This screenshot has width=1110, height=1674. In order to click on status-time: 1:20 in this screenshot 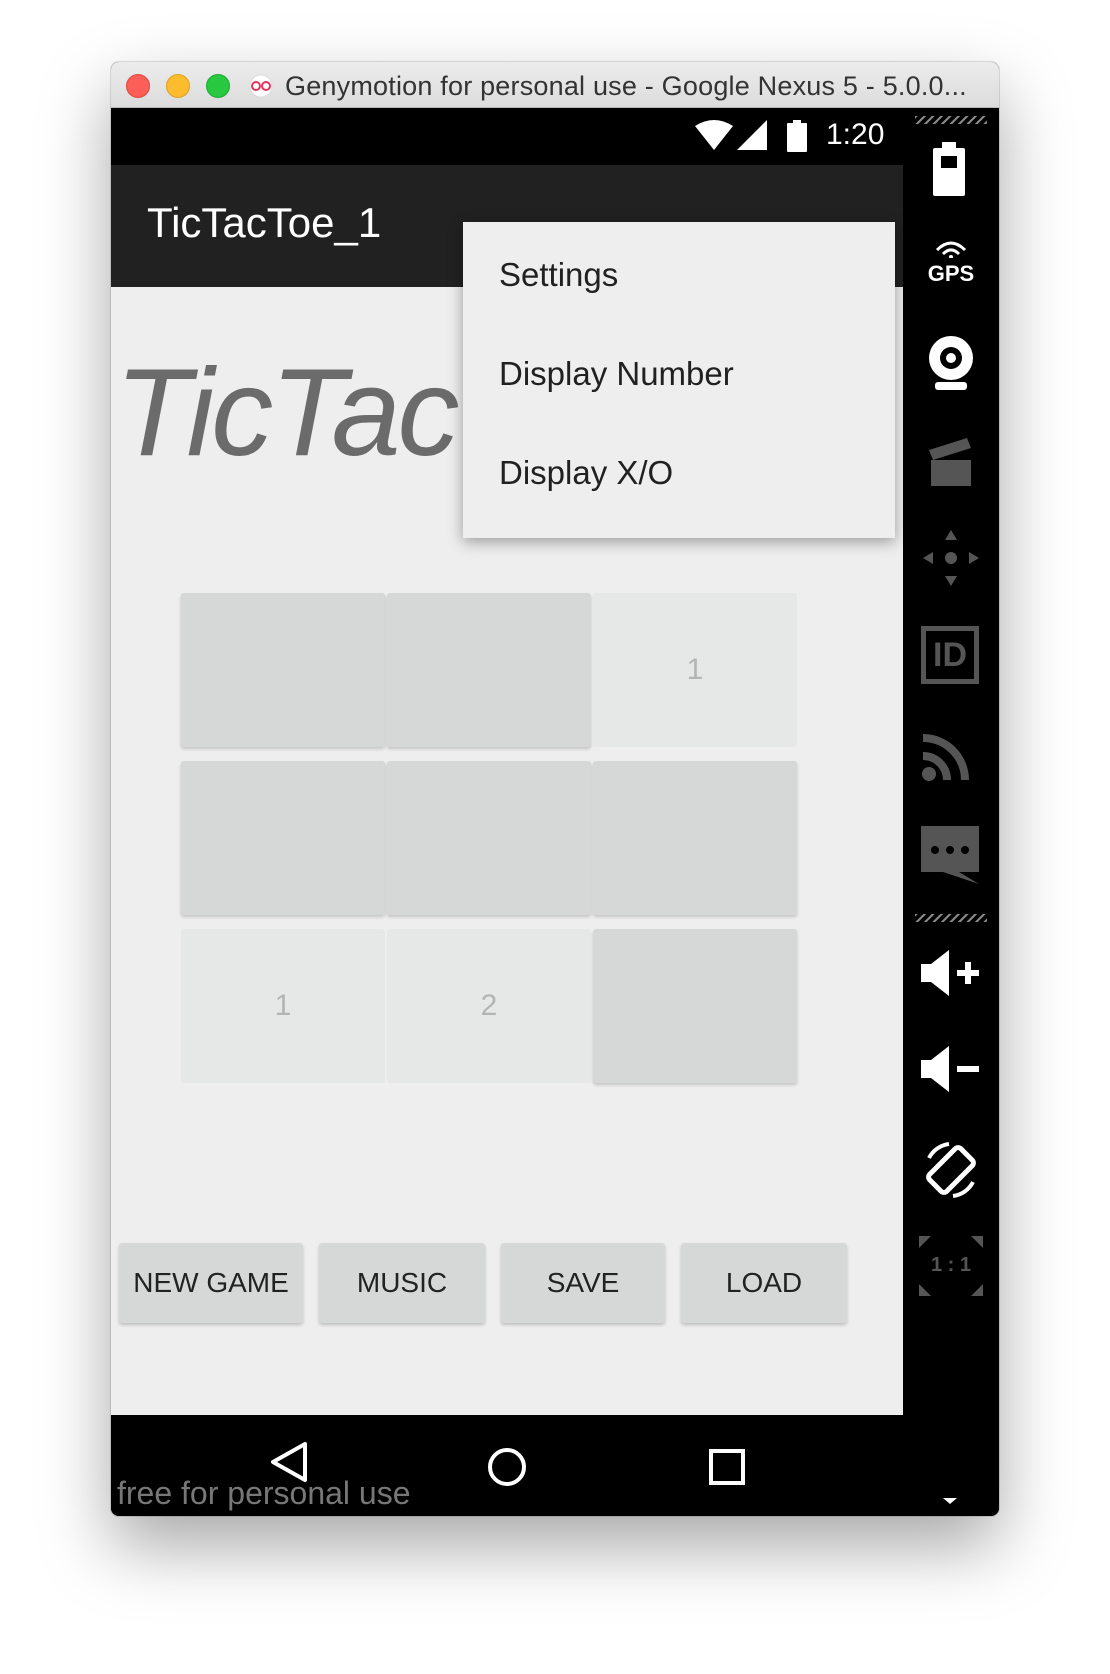, I will do `click(855, 134)`.